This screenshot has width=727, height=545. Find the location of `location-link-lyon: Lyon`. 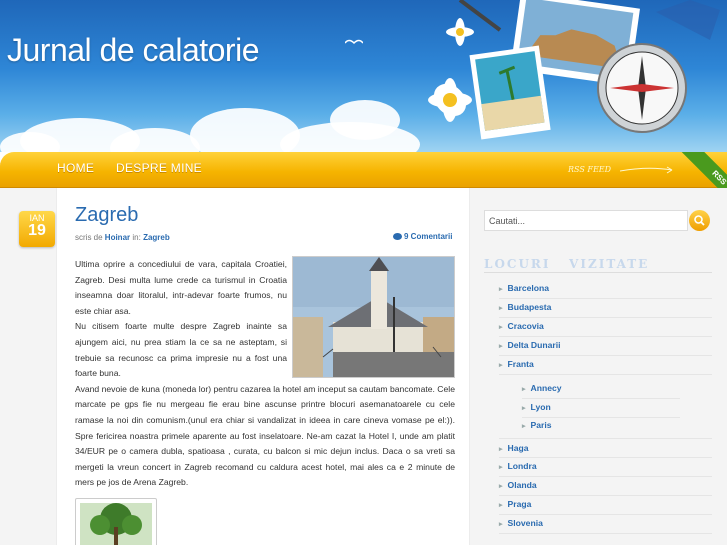

location-link-lyon: Lyon is located at coordinates (536, 407).